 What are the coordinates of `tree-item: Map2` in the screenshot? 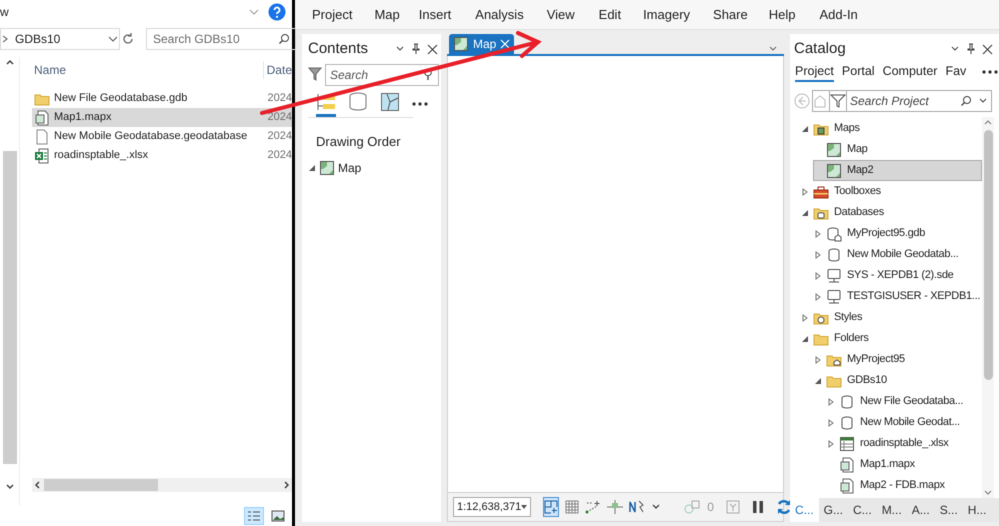 It's located at (897, 170).